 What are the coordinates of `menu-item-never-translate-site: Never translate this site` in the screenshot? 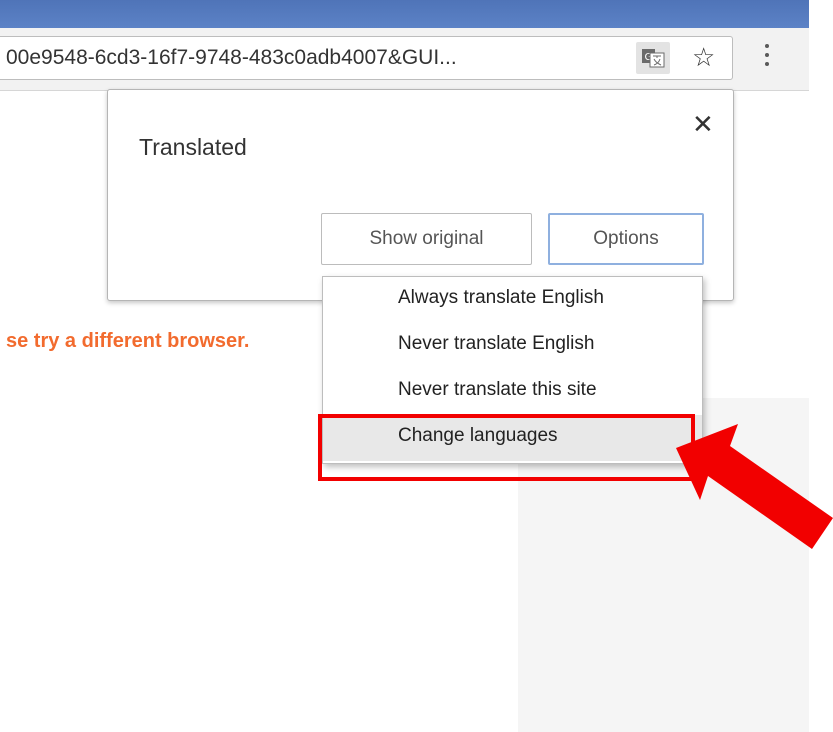 It's located at (512, 392).